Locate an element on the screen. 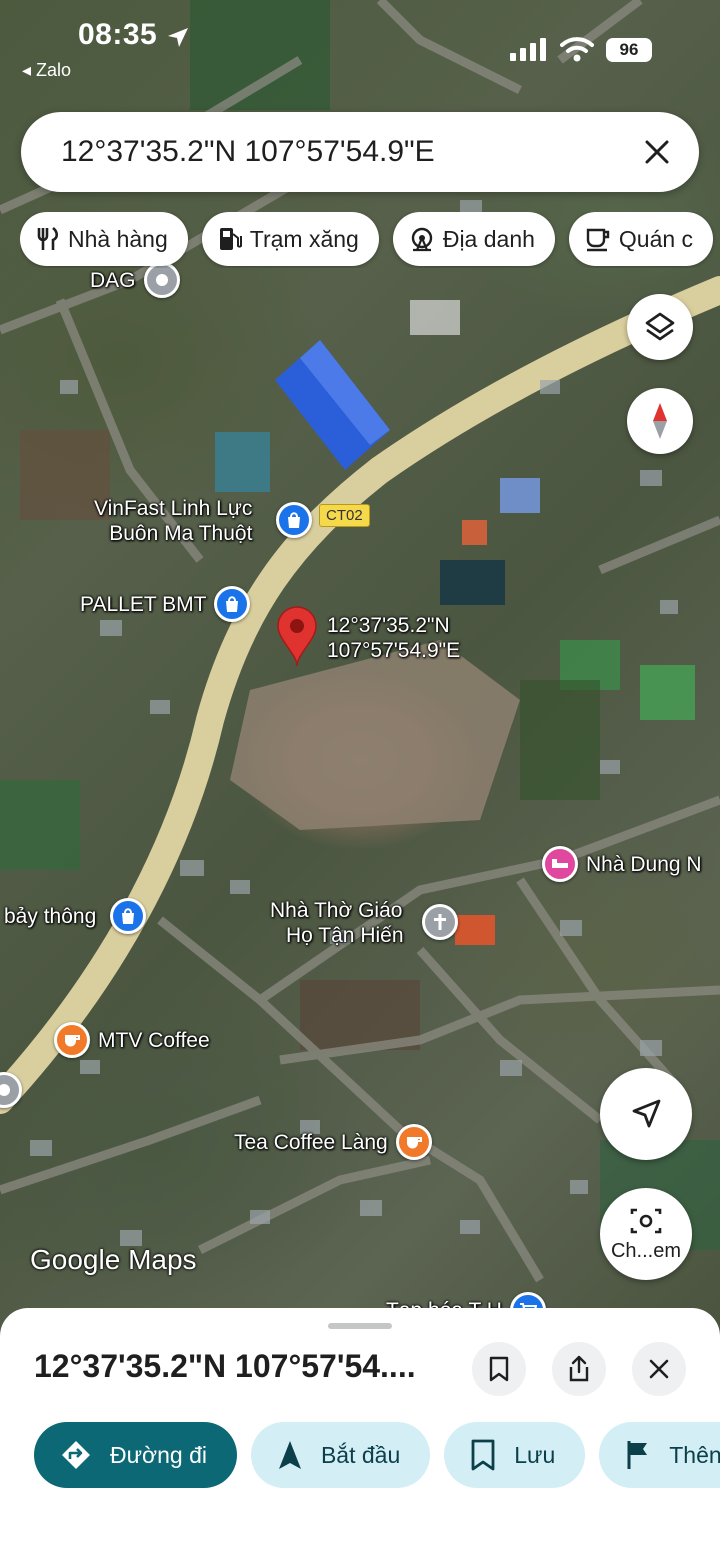 The image size is (720, 1560). compass-button is located at coordinates (660, 421).